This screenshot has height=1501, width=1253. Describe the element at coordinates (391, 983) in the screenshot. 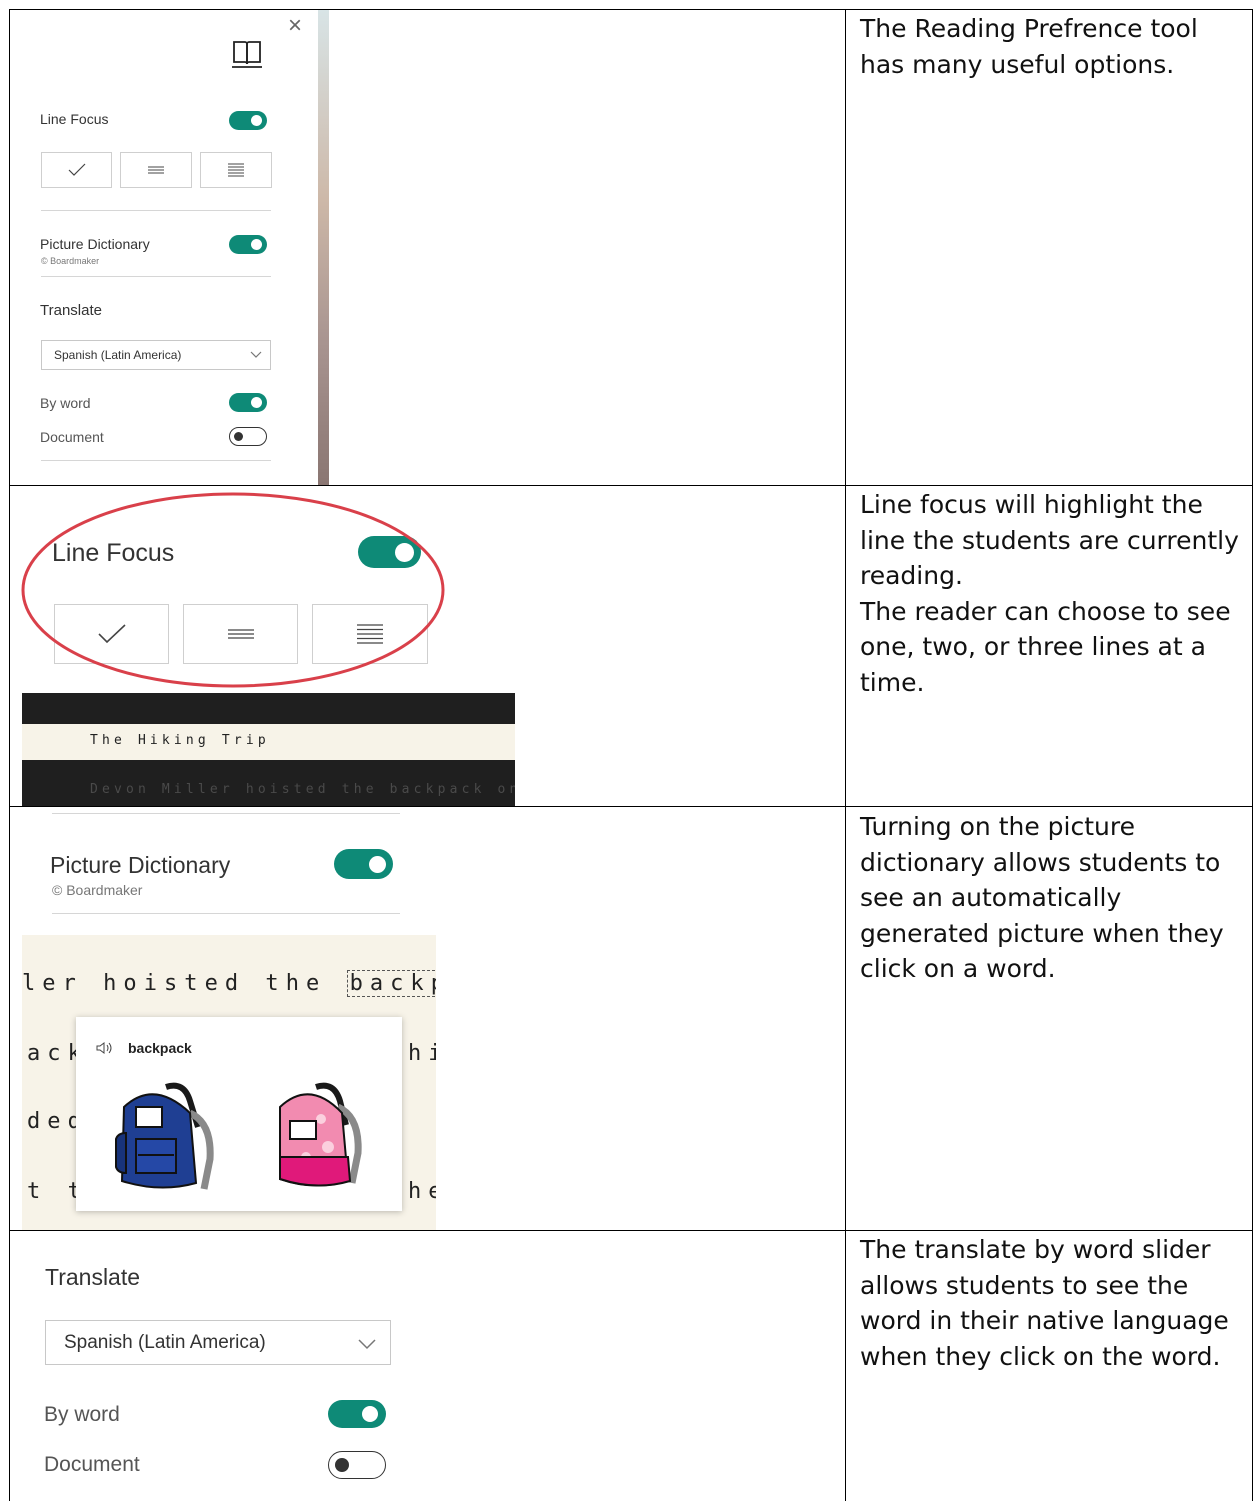

I see `selected-word: backpack` at that location.